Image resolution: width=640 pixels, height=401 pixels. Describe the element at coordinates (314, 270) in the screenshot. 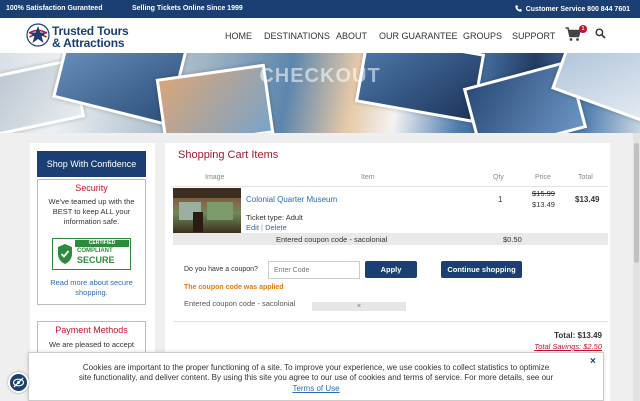

I see `coupon-code-input` at that location.